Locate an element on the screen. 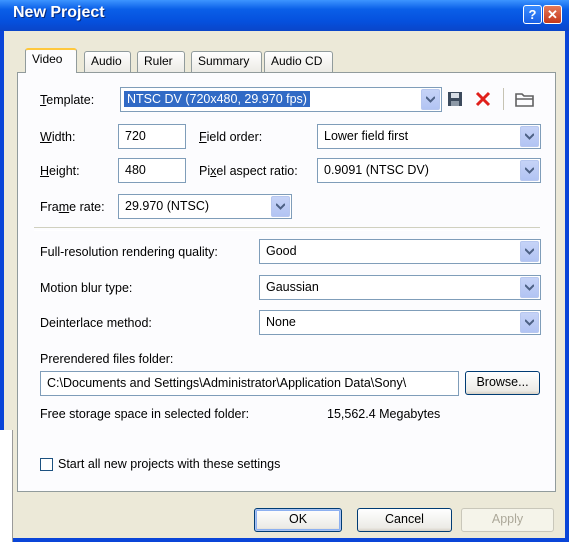 This screenshot has width=569, height=542. tab-summary: Summary is located at coordinates (226, 61).